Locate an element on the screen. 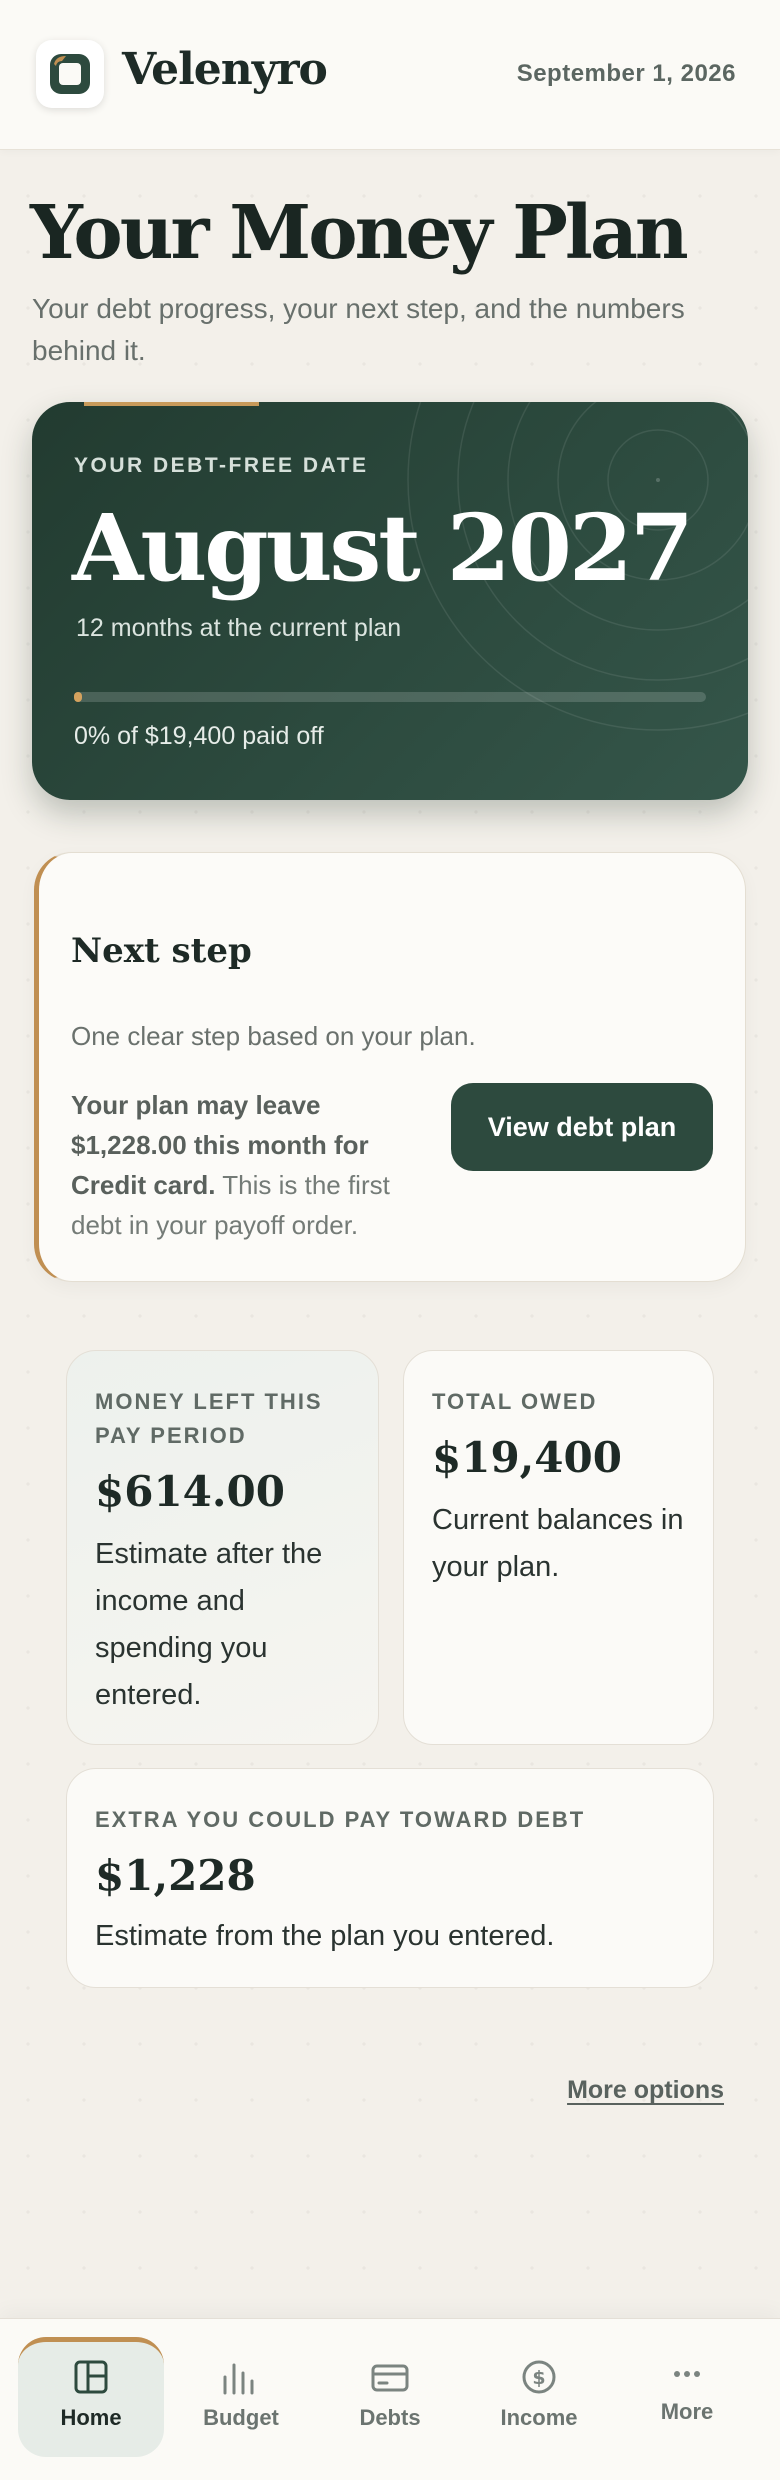 The image size is (780, 2480). extra-pay-label: EXTRA YOU COULD PAY TOWARD DEBT is located at coordinates (340, 1819).